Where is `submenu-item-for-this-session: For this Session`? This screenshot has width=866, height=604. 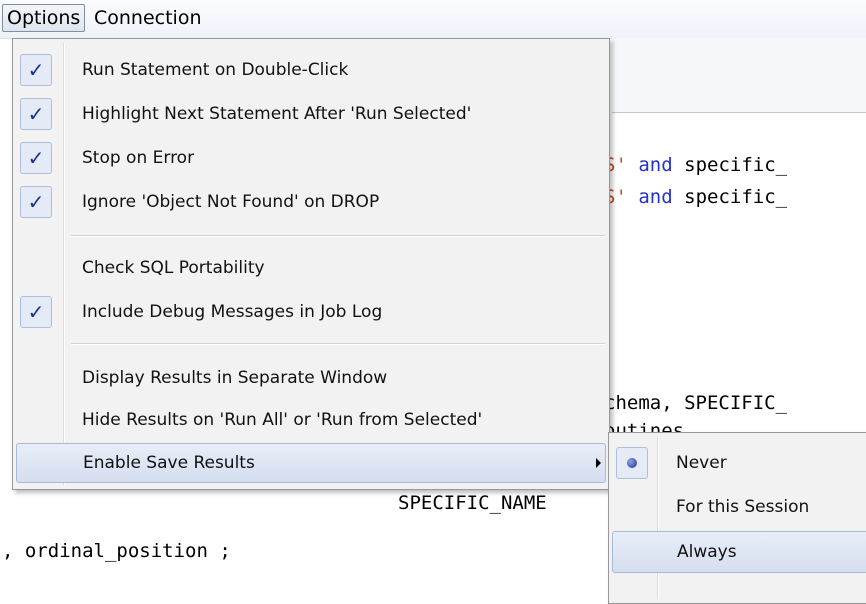
submenu-item-for-this-session: For this Session is located at coordinates (739, 507).